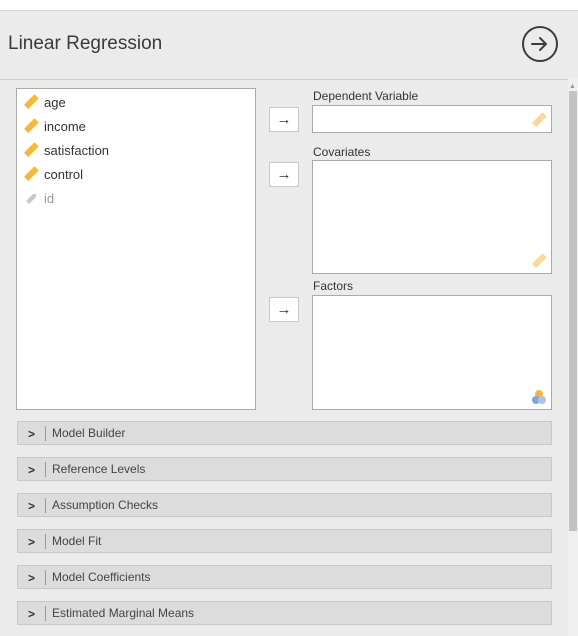 Image resolution: width=578 pixels, height=636 pixels. What do you see at coordinates (432, 352) in the screenshot?
I see `factors-box` at bounding box center [432, 352].